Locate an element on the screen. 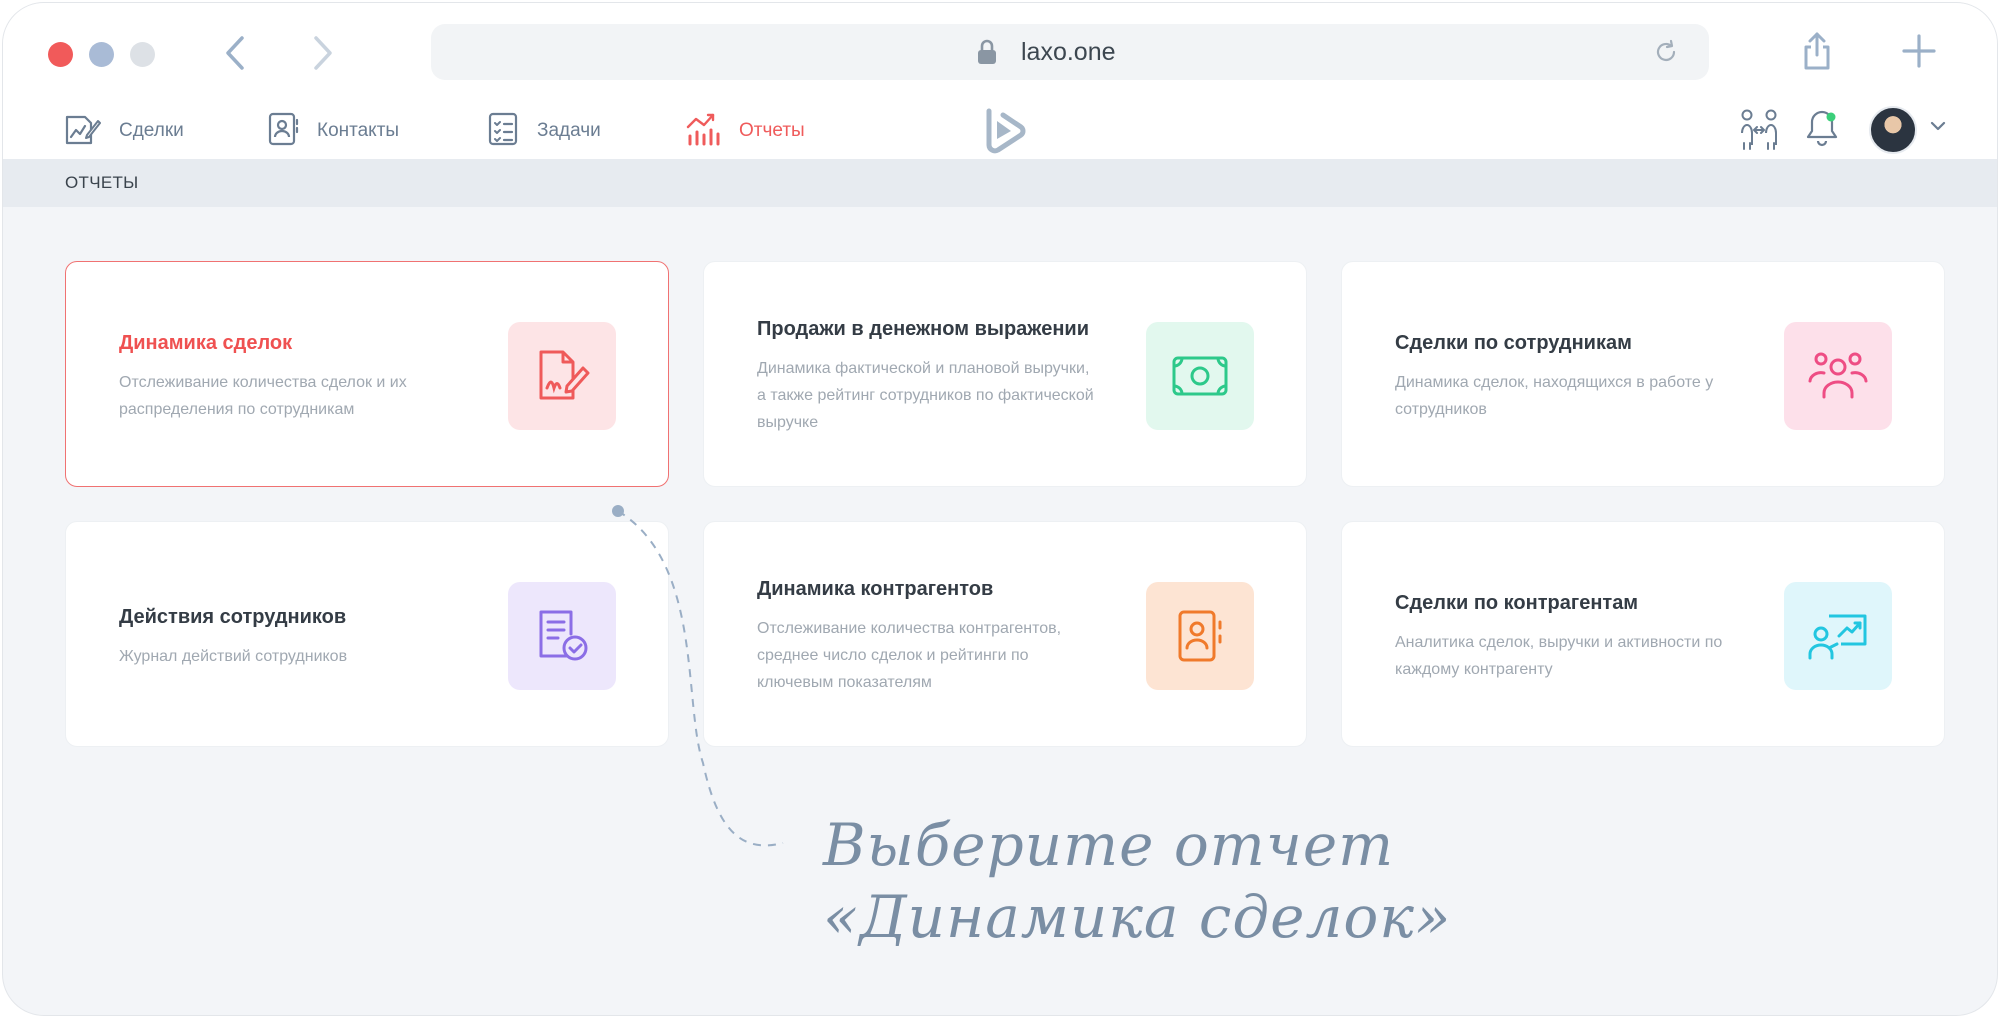  annotation-line-2: «Динамика сделок» is located at coordinates (1137, 917).